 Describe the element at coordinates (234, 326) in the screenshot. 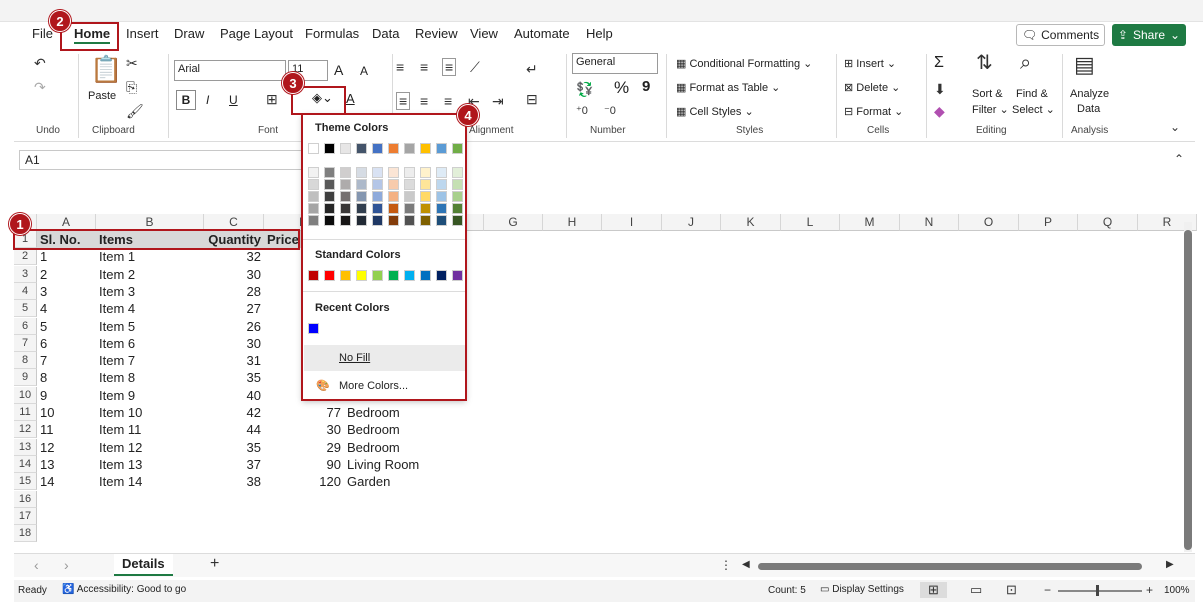

I see `table-cell: 26` at that location.